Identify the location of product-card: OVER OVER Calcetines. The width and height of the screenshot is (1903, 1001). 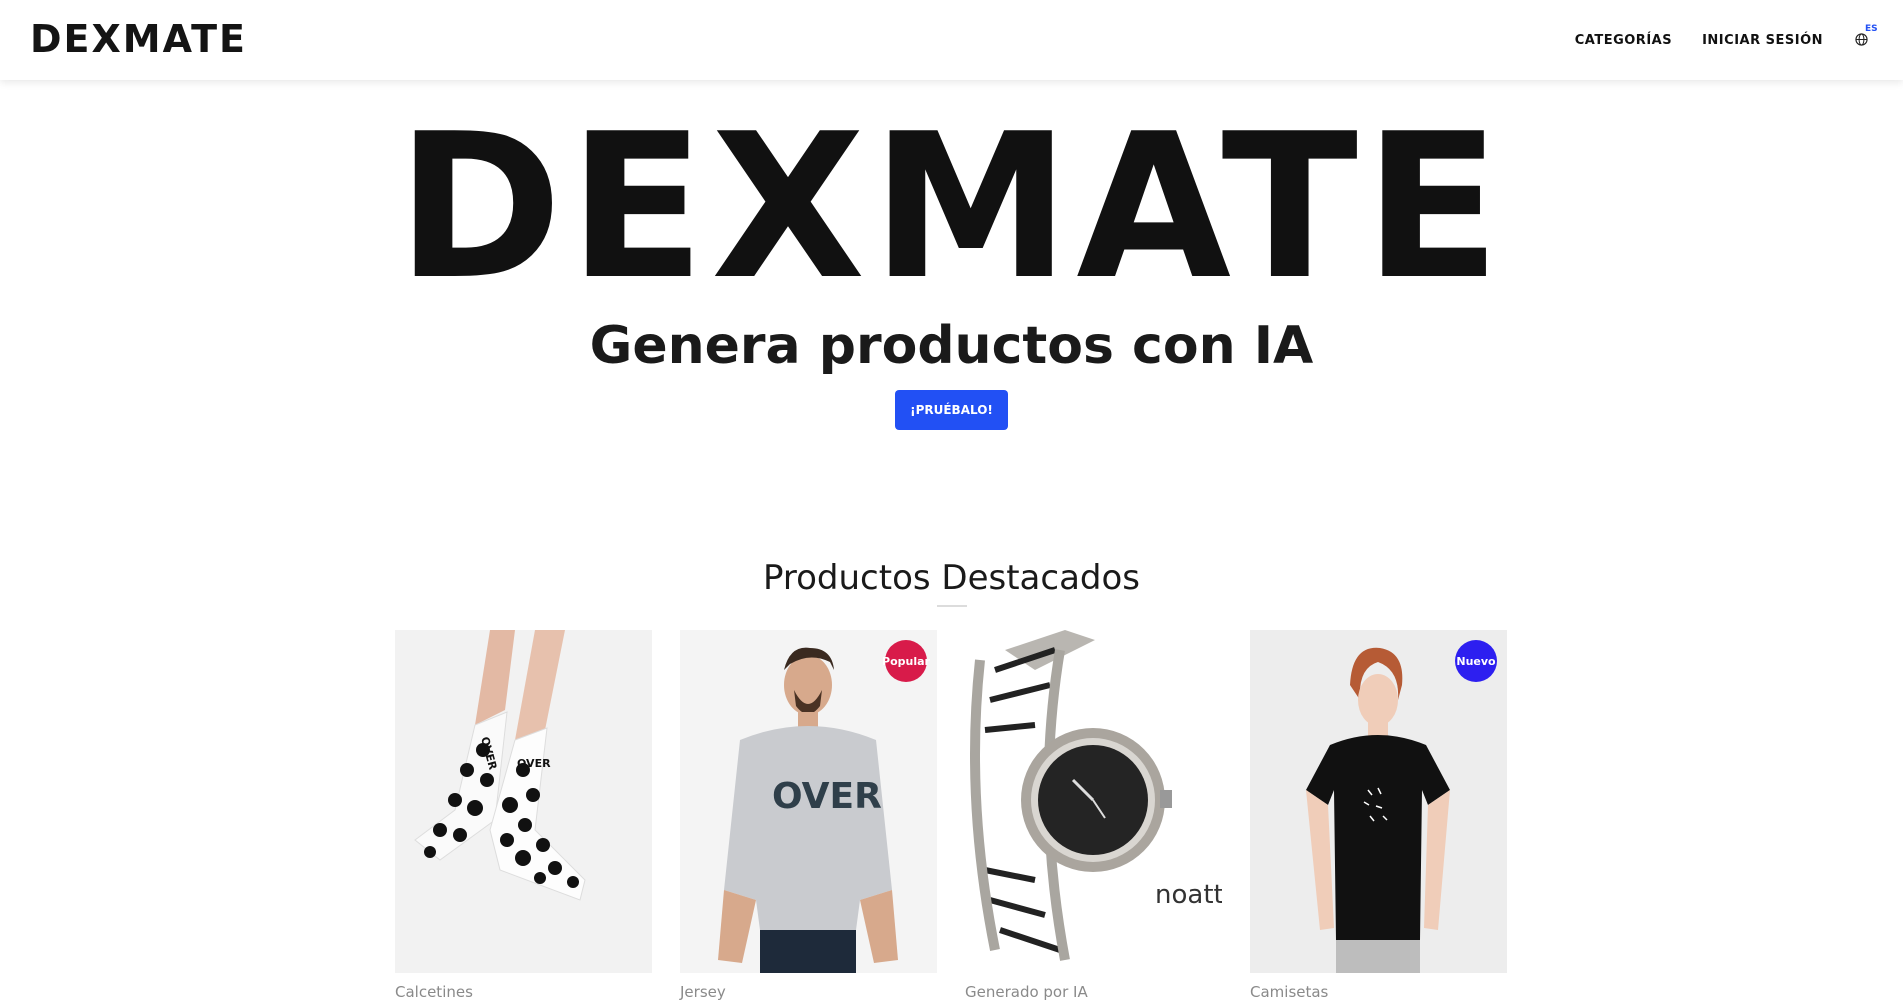
(523, 815).